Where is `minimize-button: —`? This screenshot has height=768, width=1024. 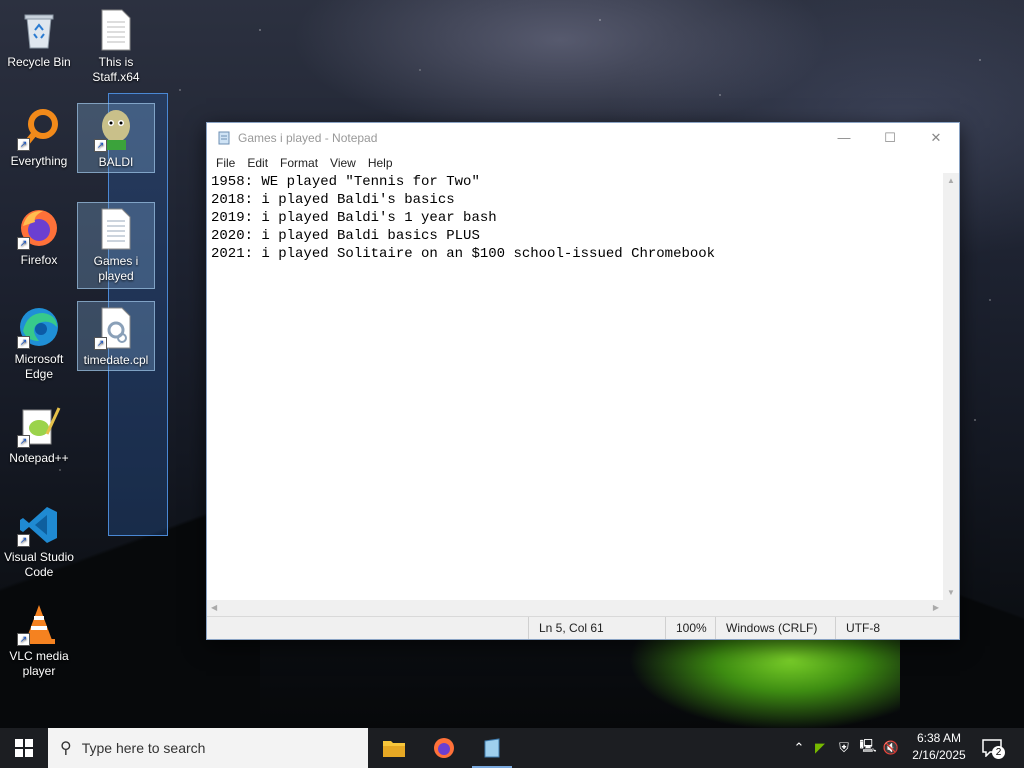 minimize-button: — is located at coordinates (844, 137).